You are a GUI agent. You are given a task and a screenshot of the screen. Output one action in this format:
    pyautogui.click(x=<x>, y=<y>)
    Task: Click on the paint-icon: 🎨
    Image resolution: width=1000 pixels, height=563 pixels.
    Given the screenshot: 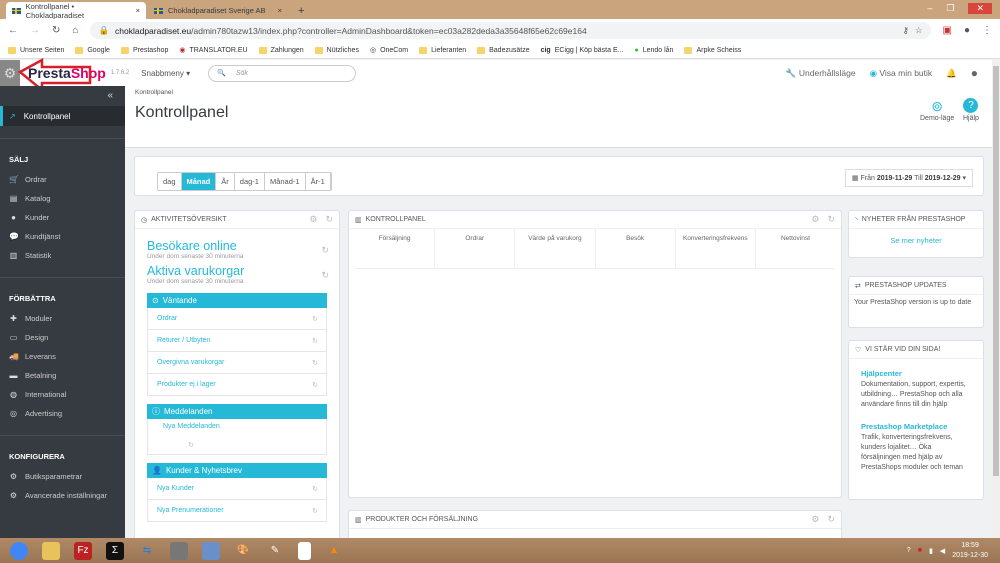 What is the action you would take?
    pyautogui.click(x=243, y=551)
    